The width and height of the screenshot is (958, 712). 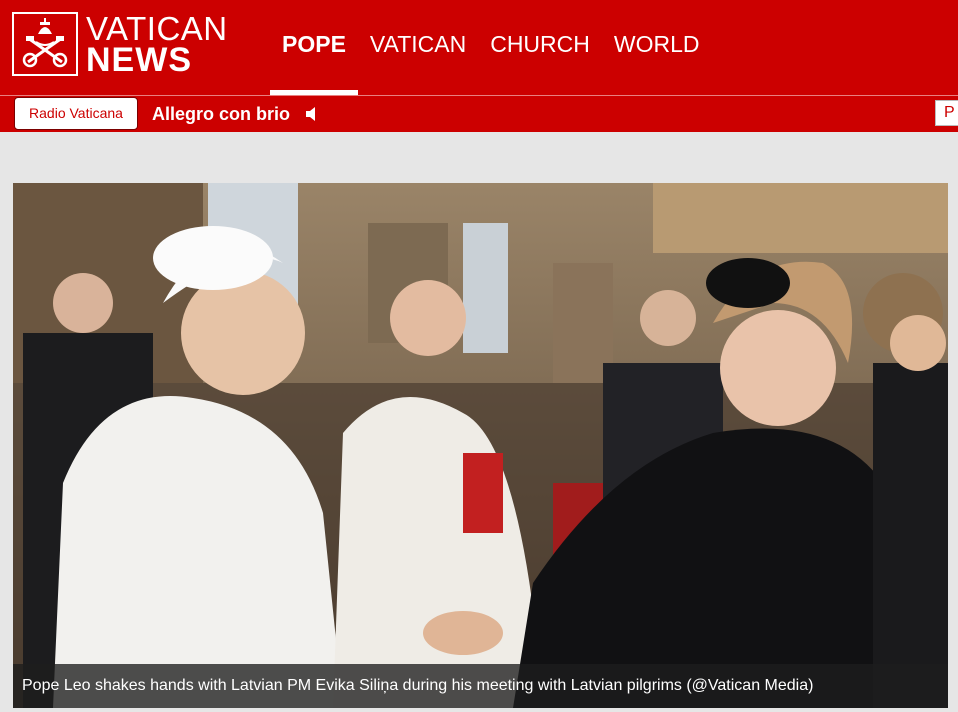 What do you see at coordinates (314, 47) in the screenshot?
I see `nav-item-pope: POPE` at bounding box center [314, 47].